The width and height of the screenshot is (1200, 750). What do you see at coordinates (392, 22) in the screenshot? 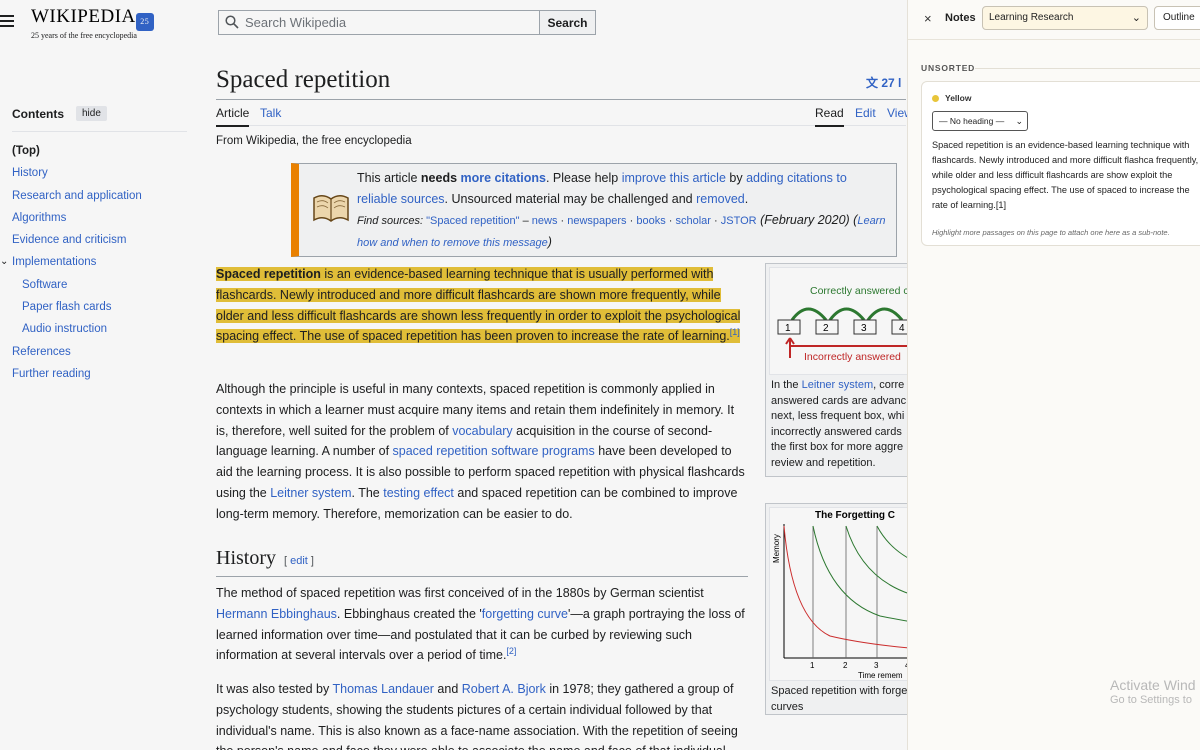
I see `search-input` at bounding box center [392, 22].